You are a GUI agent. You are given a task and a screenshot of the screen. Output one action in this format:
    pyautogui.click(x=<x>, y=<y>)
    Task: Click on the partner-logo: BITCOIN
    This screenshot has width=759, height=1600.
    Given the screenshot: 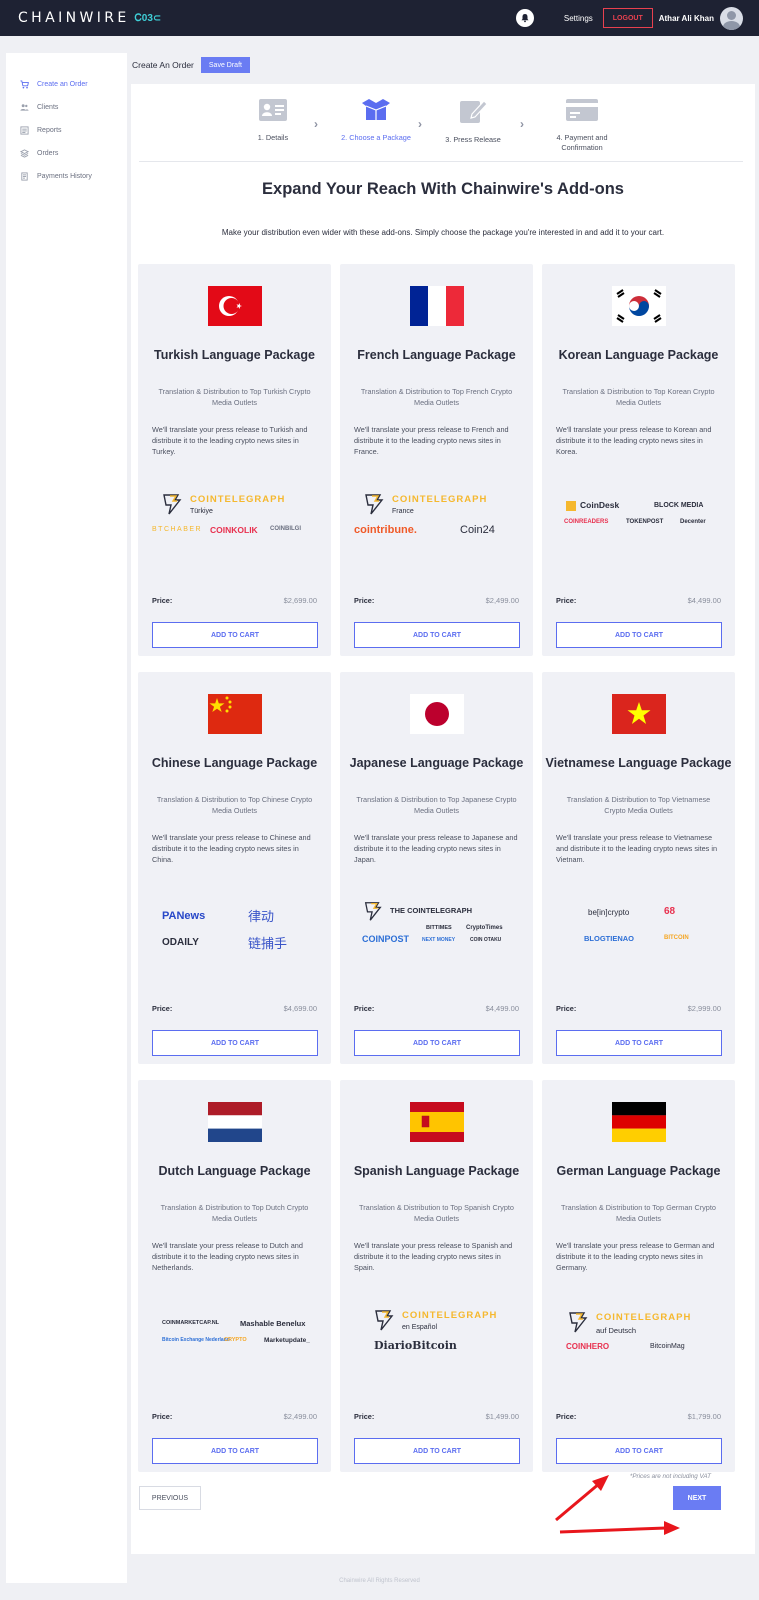 What is the action you would take?
    pyautogui.click(x=676, y=938)
    